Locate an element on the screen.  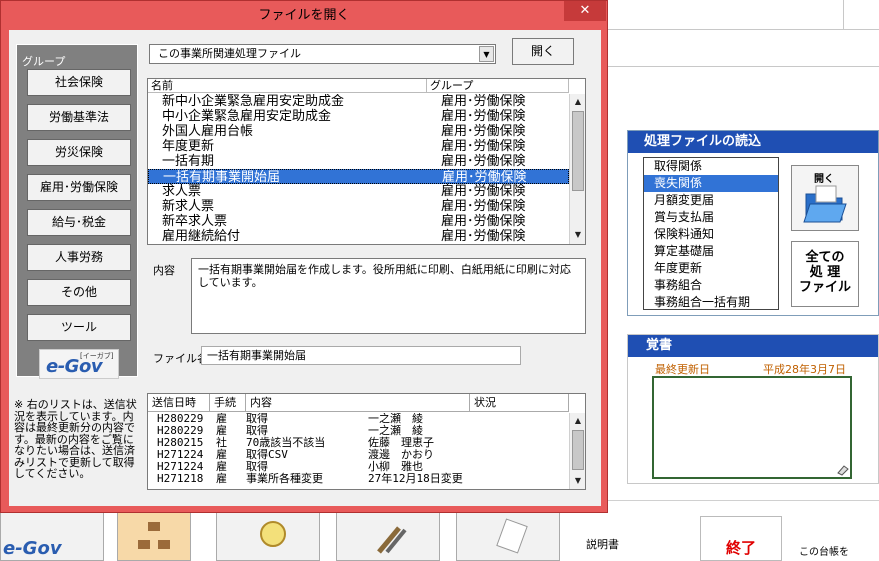
group-button: 労働基準法 is located at coordinates (79, 117).